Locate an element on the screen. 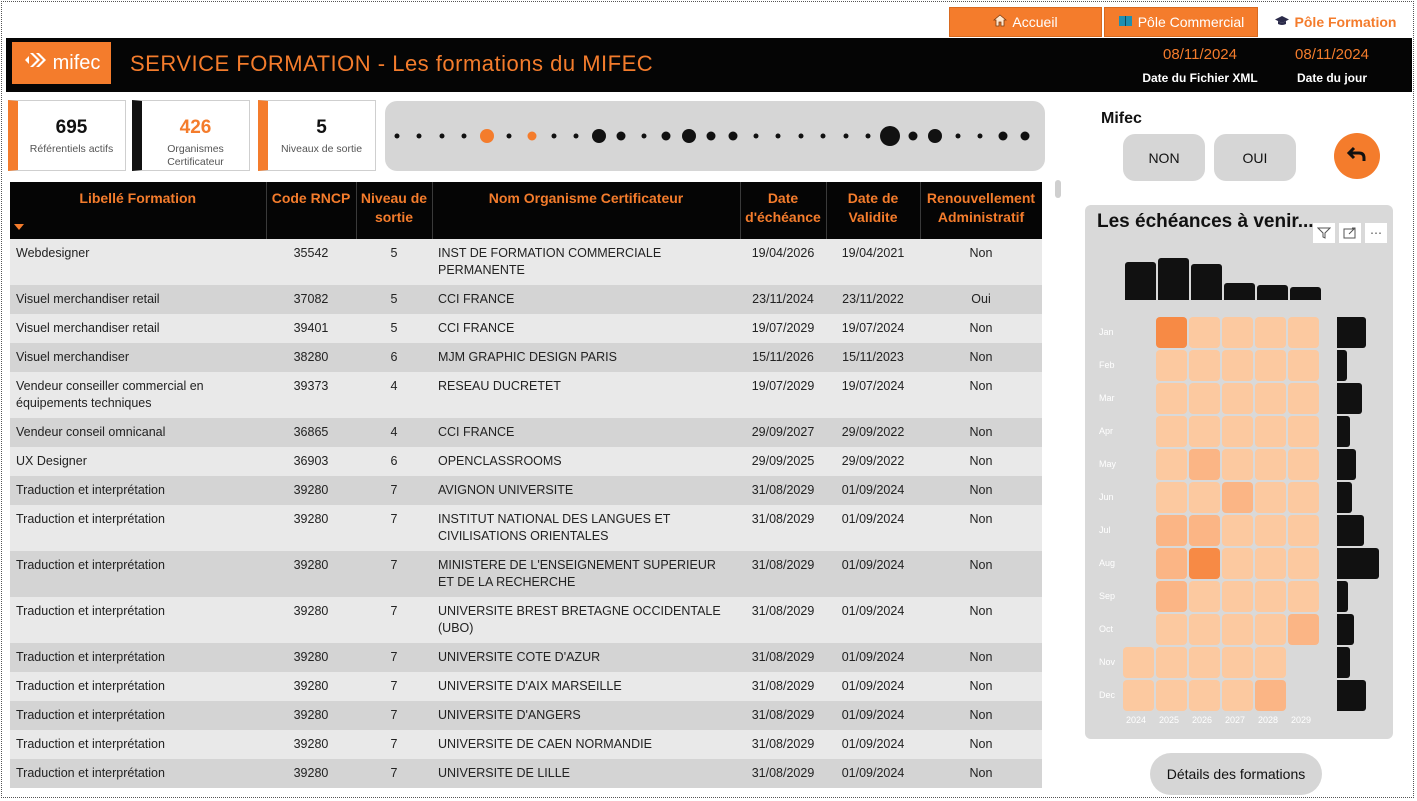 The image size is (1417, 801). timeline-slicer is located at coordinates (715, 136).